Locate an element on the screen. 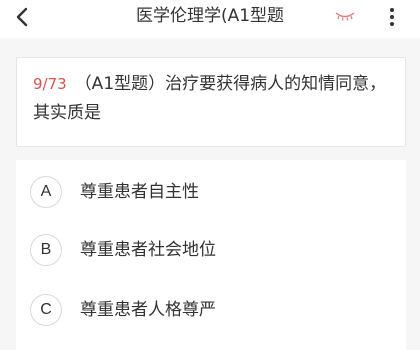 This screenshot has width=420, height=350. page-title: 医学伦理学(A1型题 is located at coordinates (210, 16).